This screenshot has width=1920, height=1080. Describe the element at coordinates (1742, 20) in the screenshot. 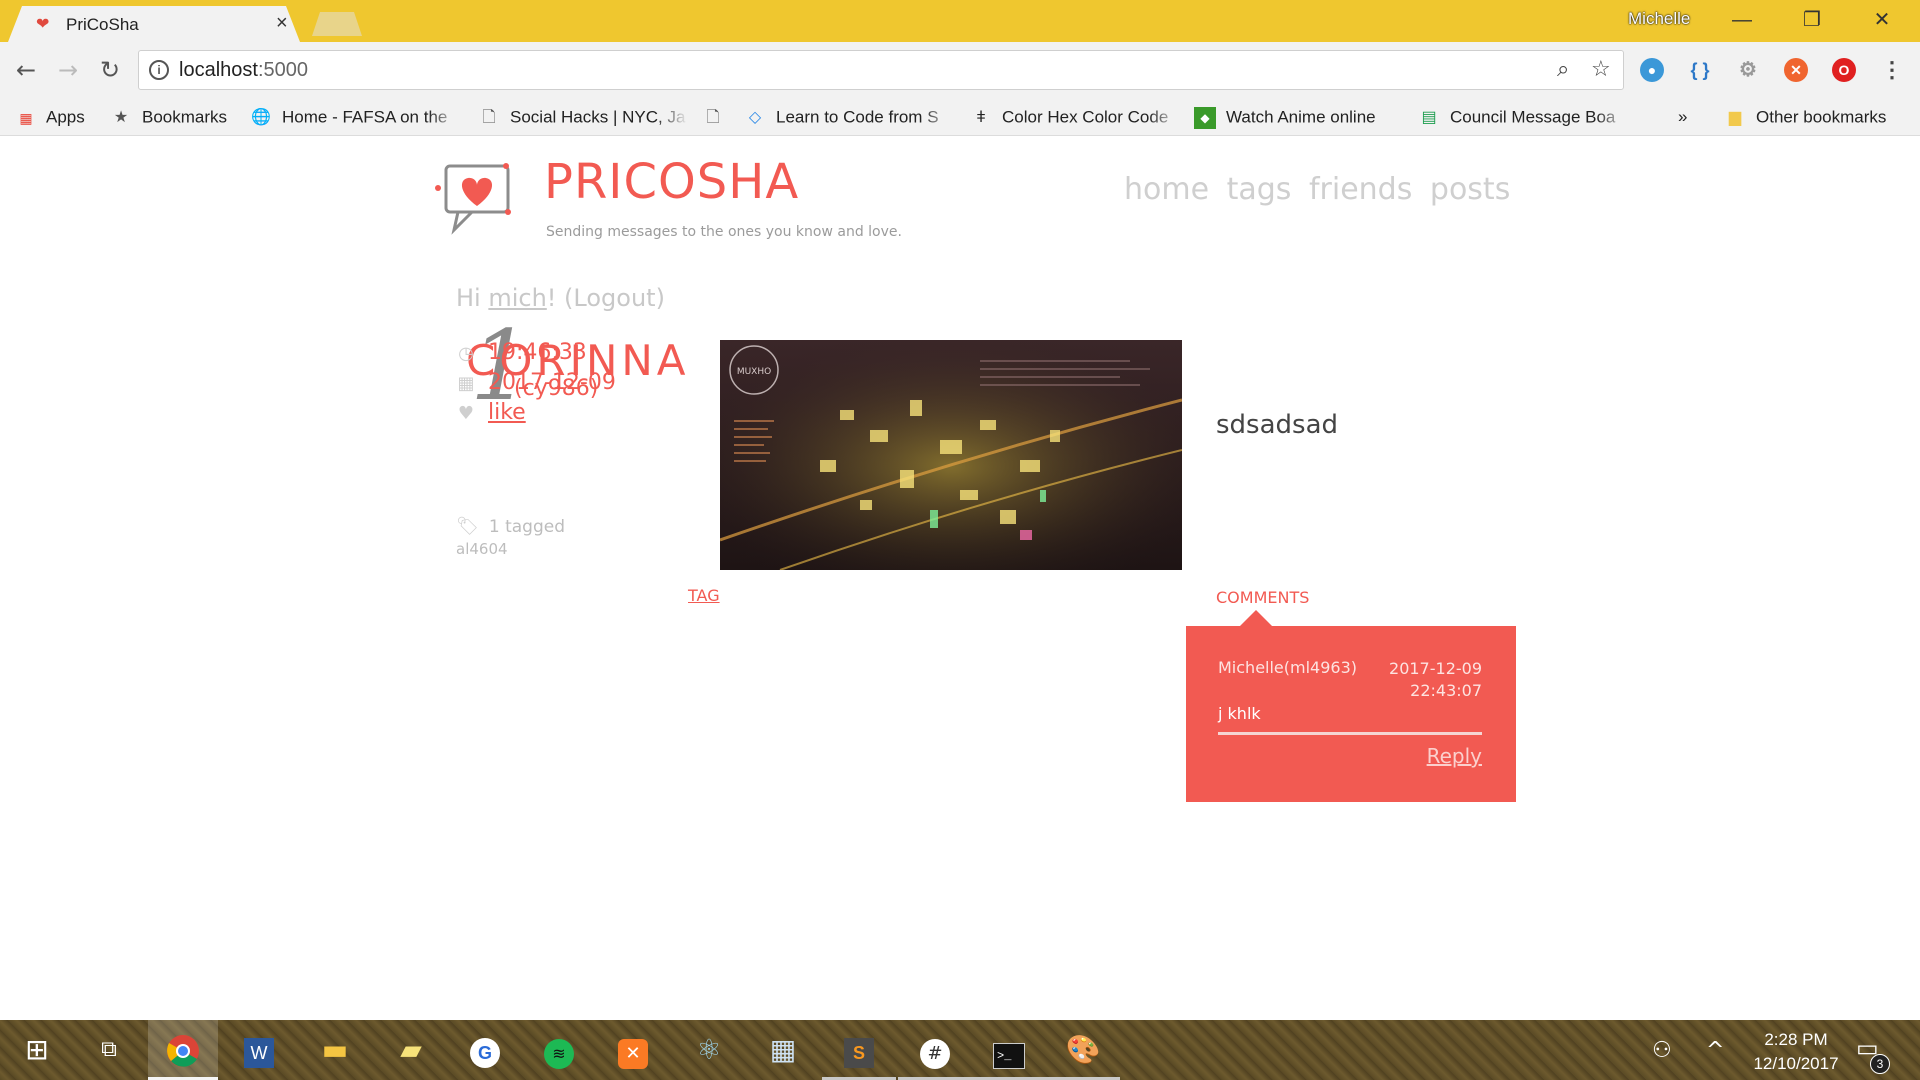

I see `minimize-button: —` at that location.